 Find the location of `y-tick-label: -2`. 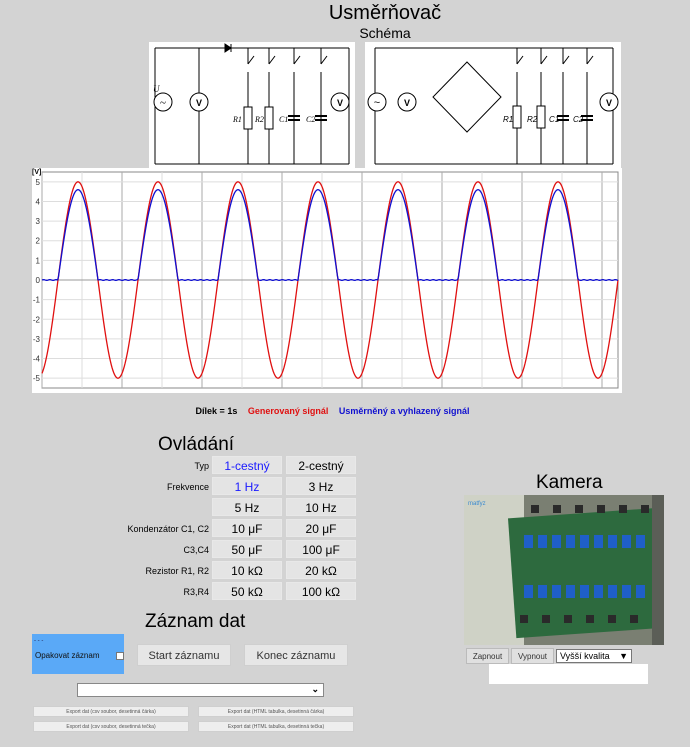

y-tick-label: -2 is located at coordinates (37, 319).